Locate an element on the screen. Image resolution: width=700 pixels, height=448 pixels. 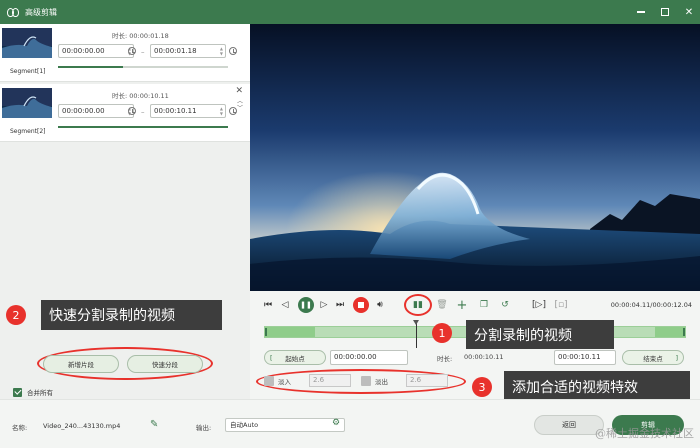
trim-duration-label: 时长: is located at coordinates (445, 359).